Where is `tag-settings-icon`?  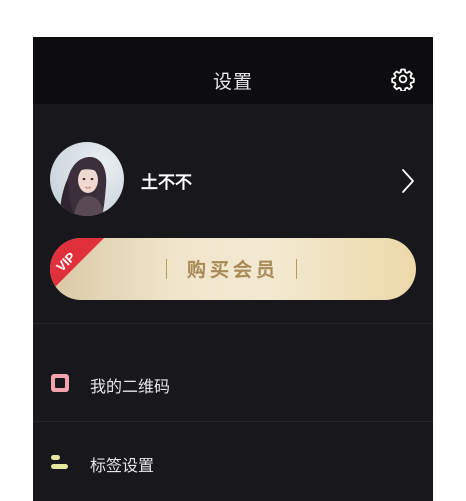
tag-settings-icon is located at coordinates (60, 462).